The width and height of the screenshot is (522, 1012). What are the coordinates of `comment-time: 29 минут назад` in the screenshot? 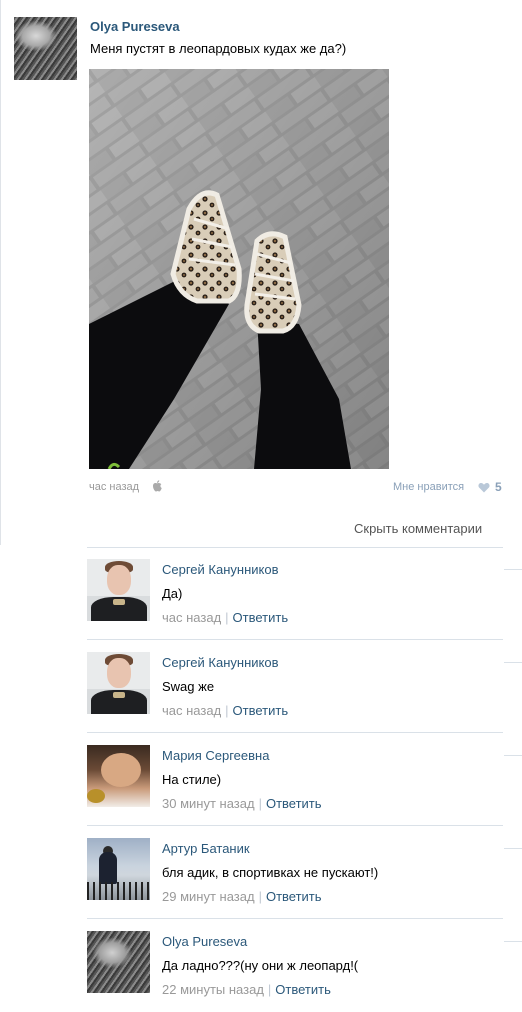 It's located at (208, 896).